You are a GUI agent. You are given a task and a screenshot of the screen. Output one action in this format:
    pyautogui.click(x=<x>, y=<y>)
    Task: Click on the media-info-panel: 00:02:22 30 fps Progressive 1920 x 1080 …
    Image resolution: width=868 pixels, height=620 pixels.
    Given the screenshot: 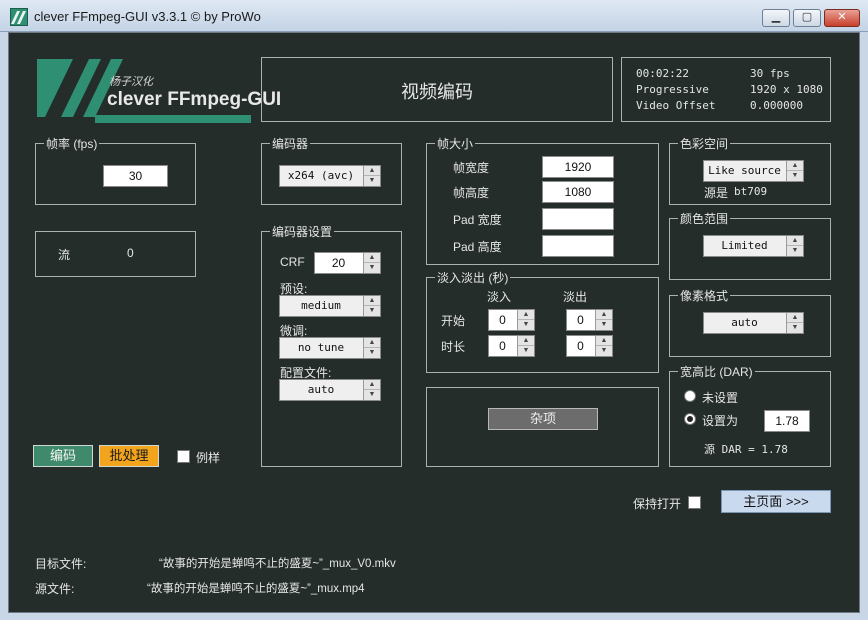 What is the action you would take?
    pyautogui.click(x=726, y=89)
    